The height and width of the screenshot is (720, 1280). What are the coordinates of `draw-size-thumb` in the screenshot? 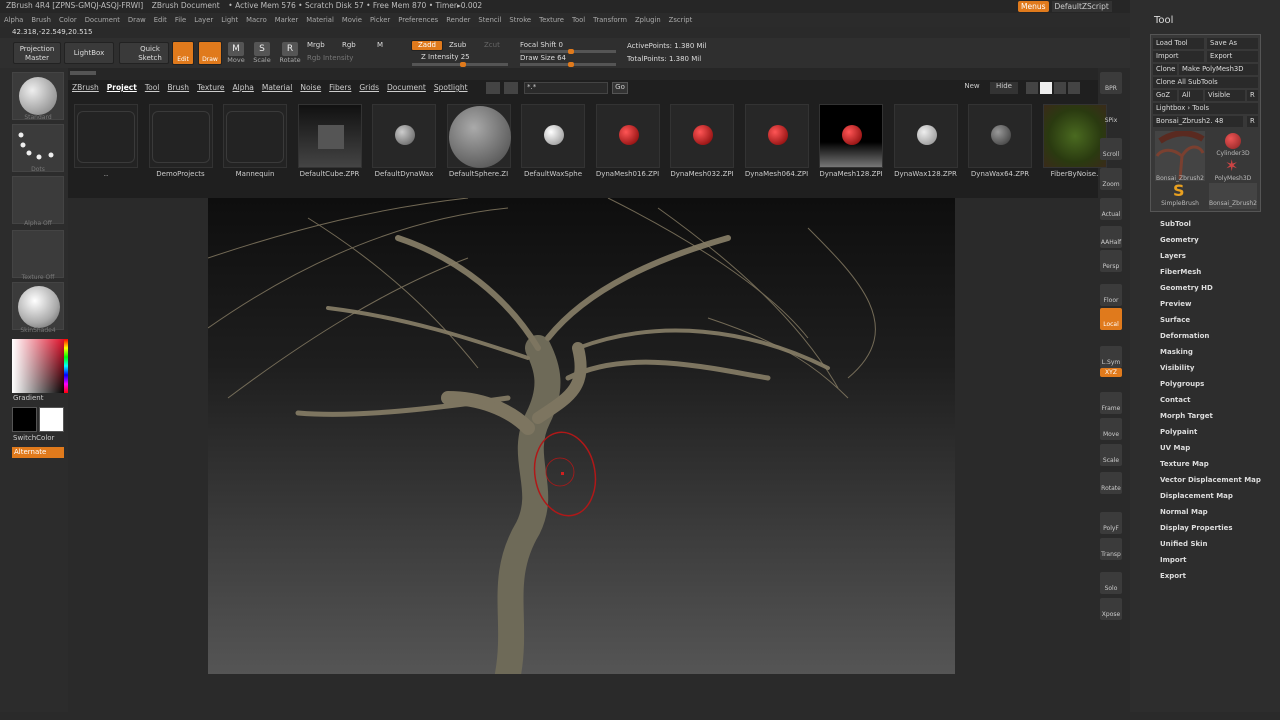 It's located at (571, 64).